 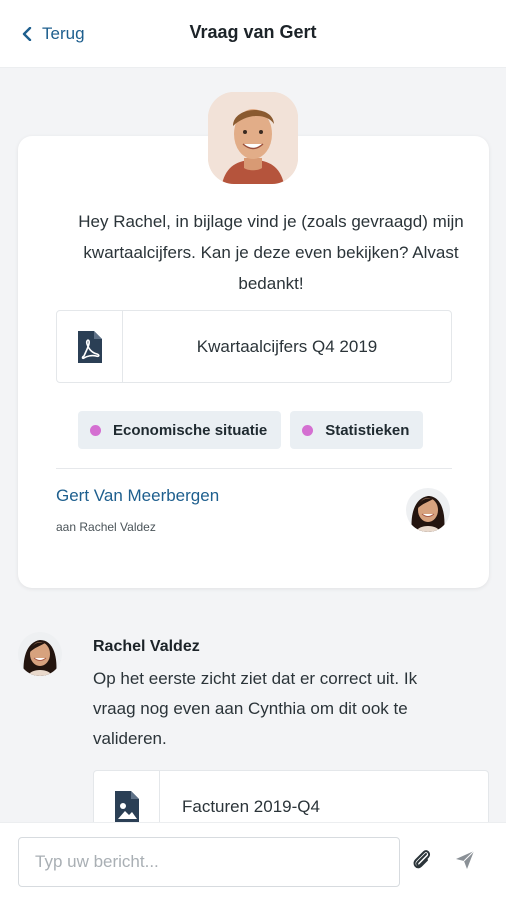 What do you see at coordinates (137, 496) in the screenshot?
I see `sender-link: Gert Van Meerbergen` at bounding box center [137, 496].